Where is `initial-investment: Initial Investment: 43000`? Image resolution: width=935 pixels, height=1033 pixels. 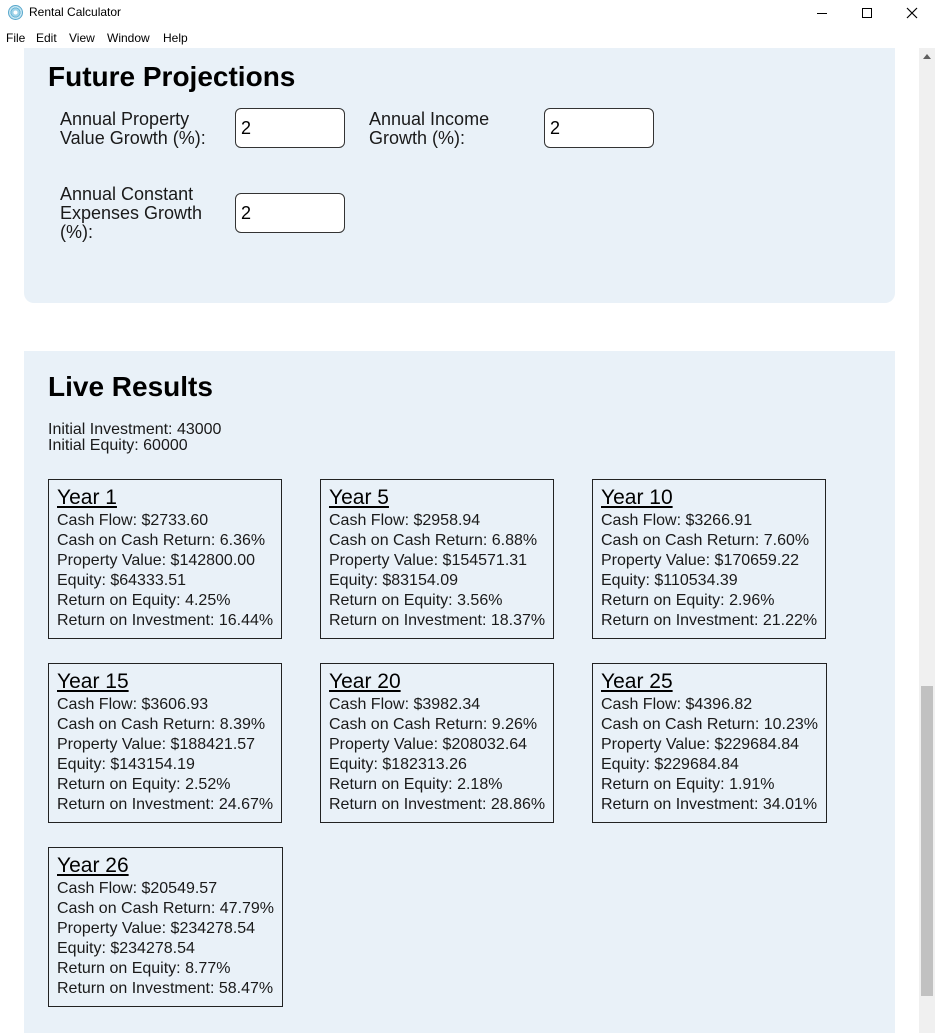
initial-investment: Initial Investment: 43000 is located at coordinates (135, 429).